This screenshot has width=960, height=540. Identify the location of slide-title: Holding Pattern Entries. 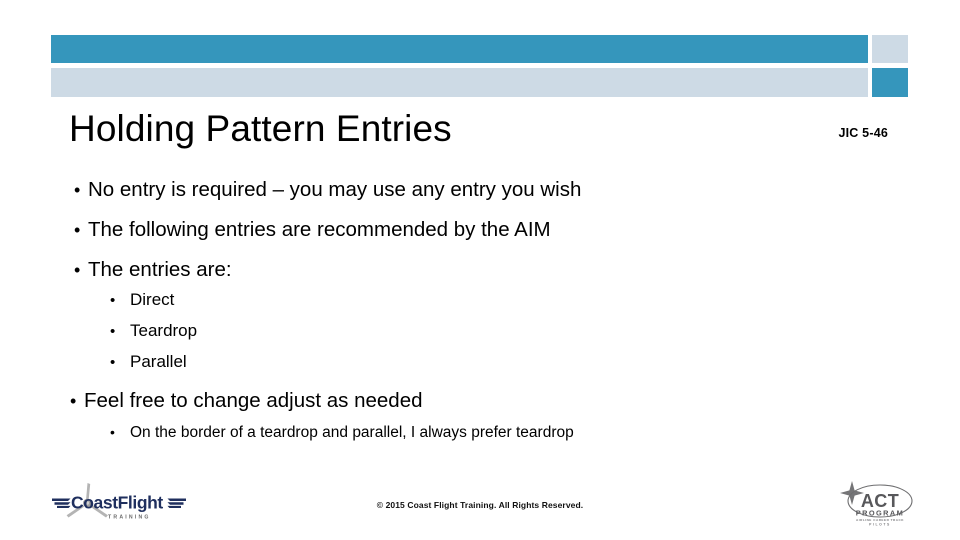
(260, 128).